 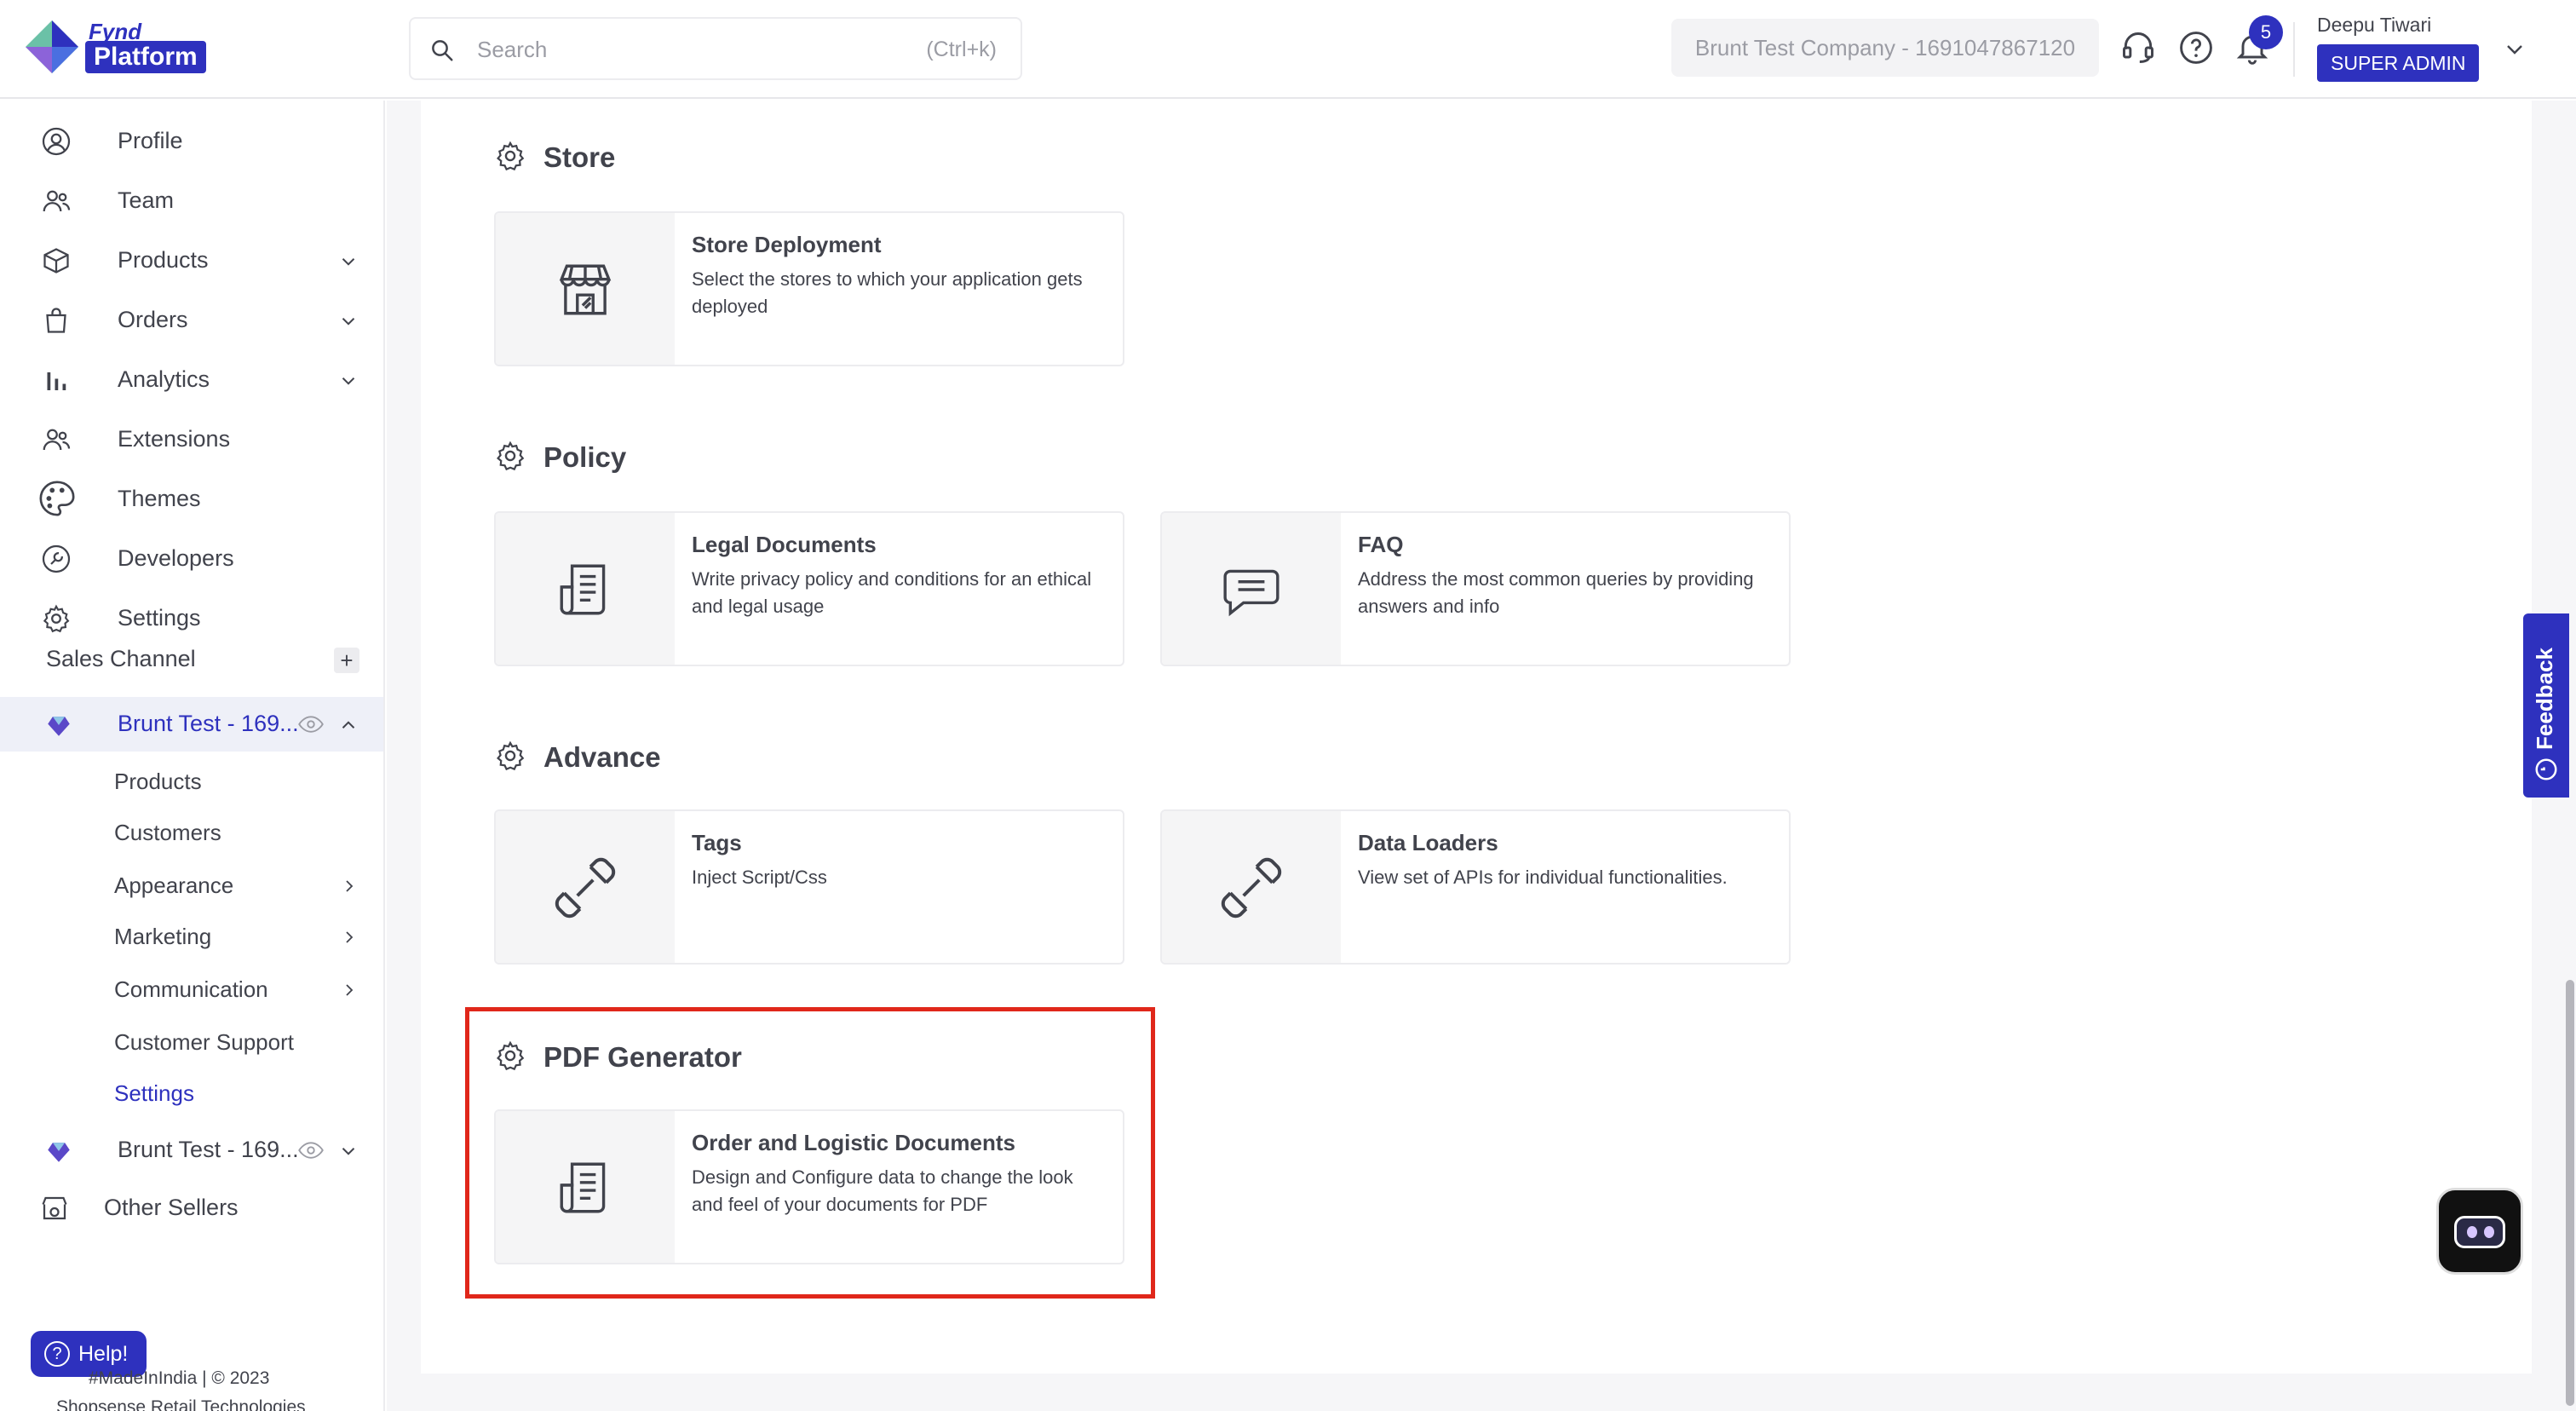 What do you see at coordinates (57, 498) in the screenshot?
I see `themes-palette-icon` at bounding box center [57, 498].